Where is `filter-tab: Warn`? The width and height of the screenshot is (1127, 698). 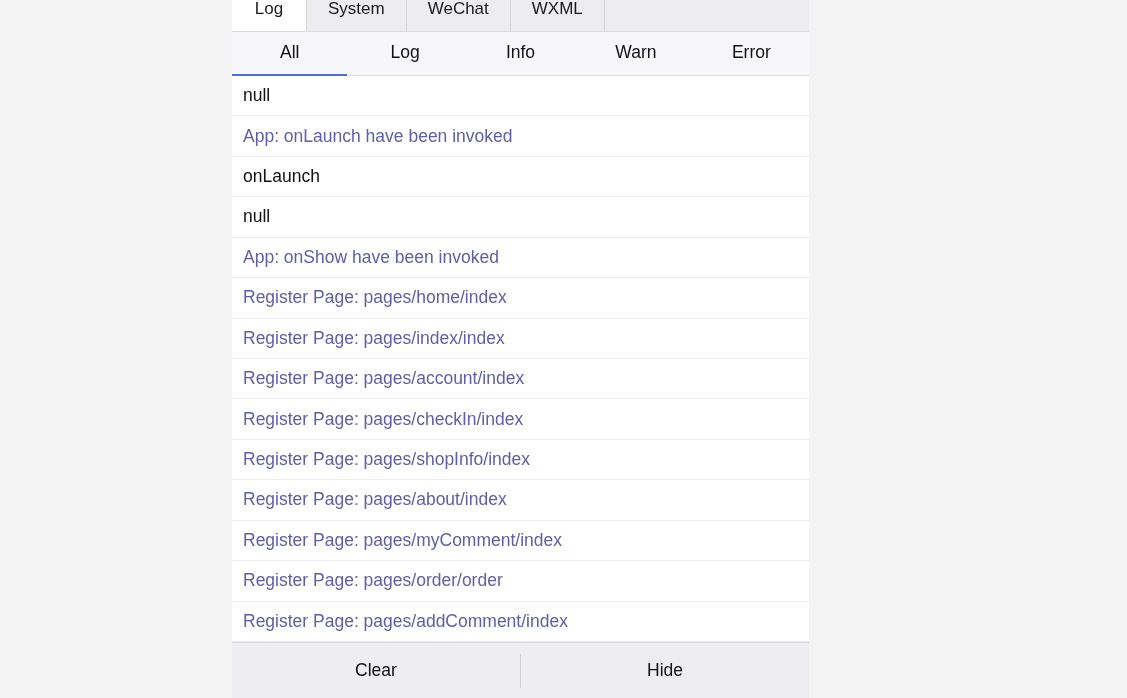
filter-tab: Warn is located at coordinates (636, 53).